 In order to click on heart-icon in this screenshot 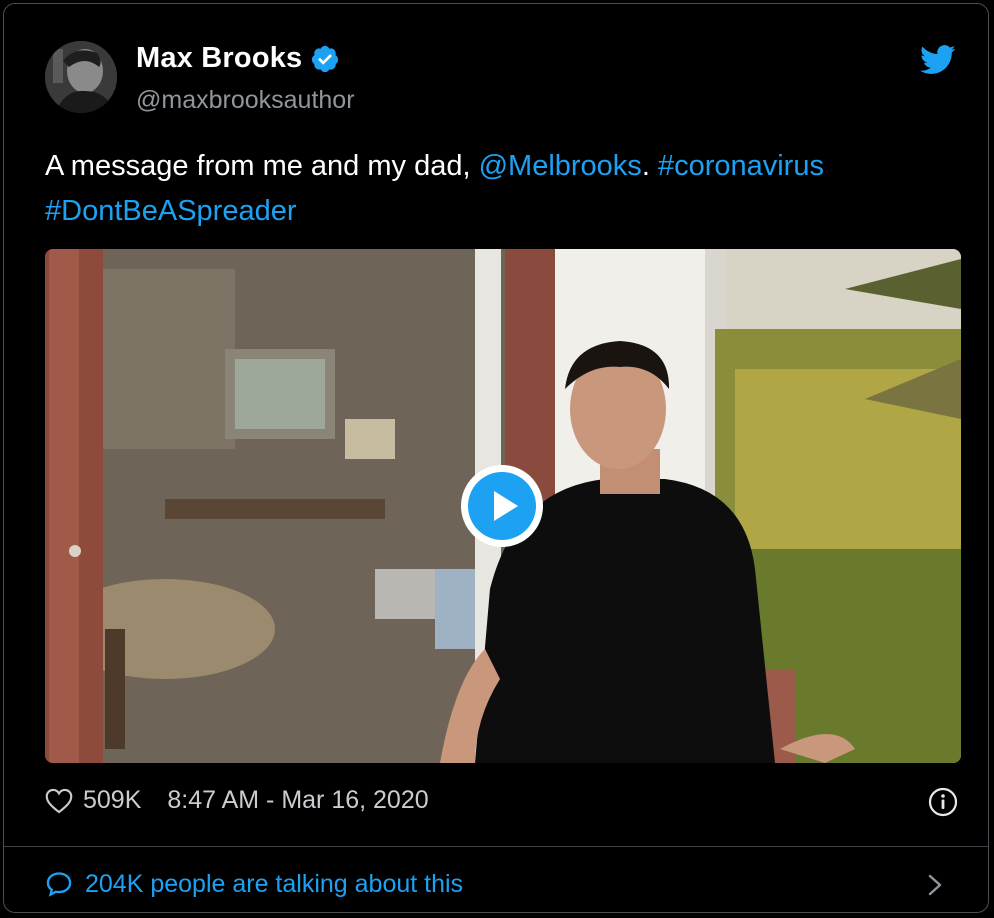, I will do `click(59, 801)`.